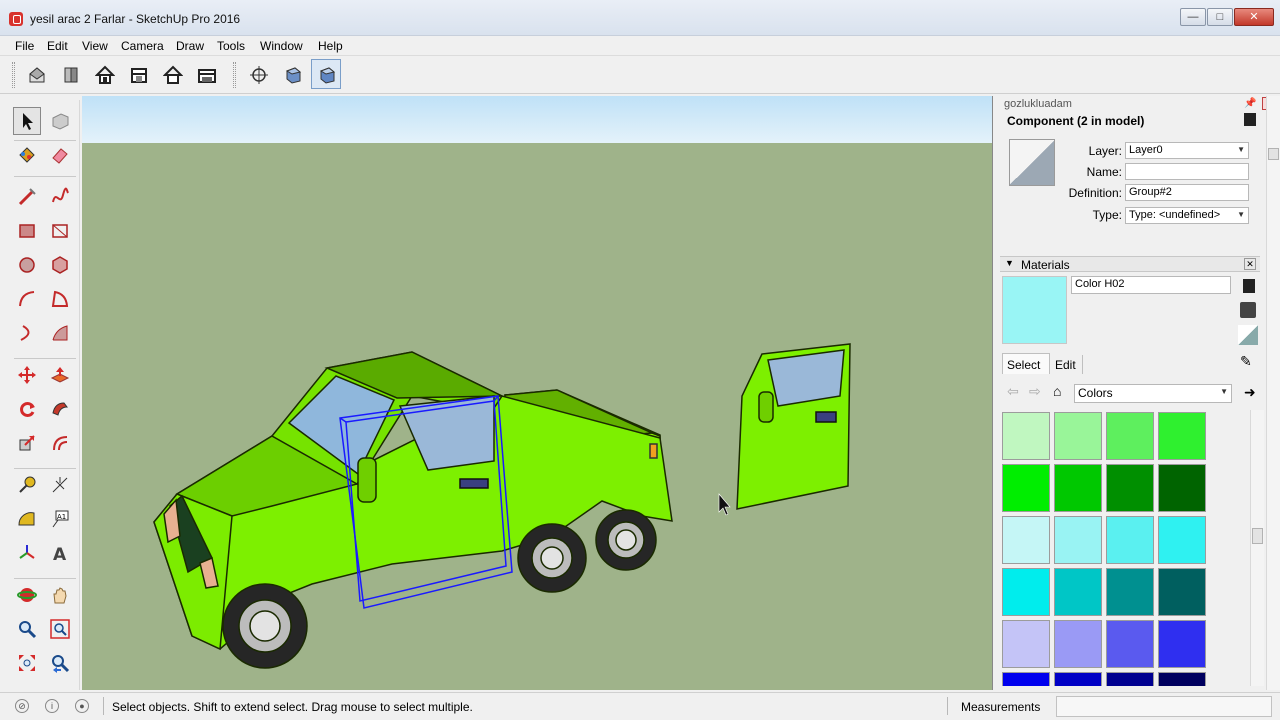  Describe the element at coordinates (1057, 391) in the screenshot. I see `home-materials-icon: ⌂` at that location.